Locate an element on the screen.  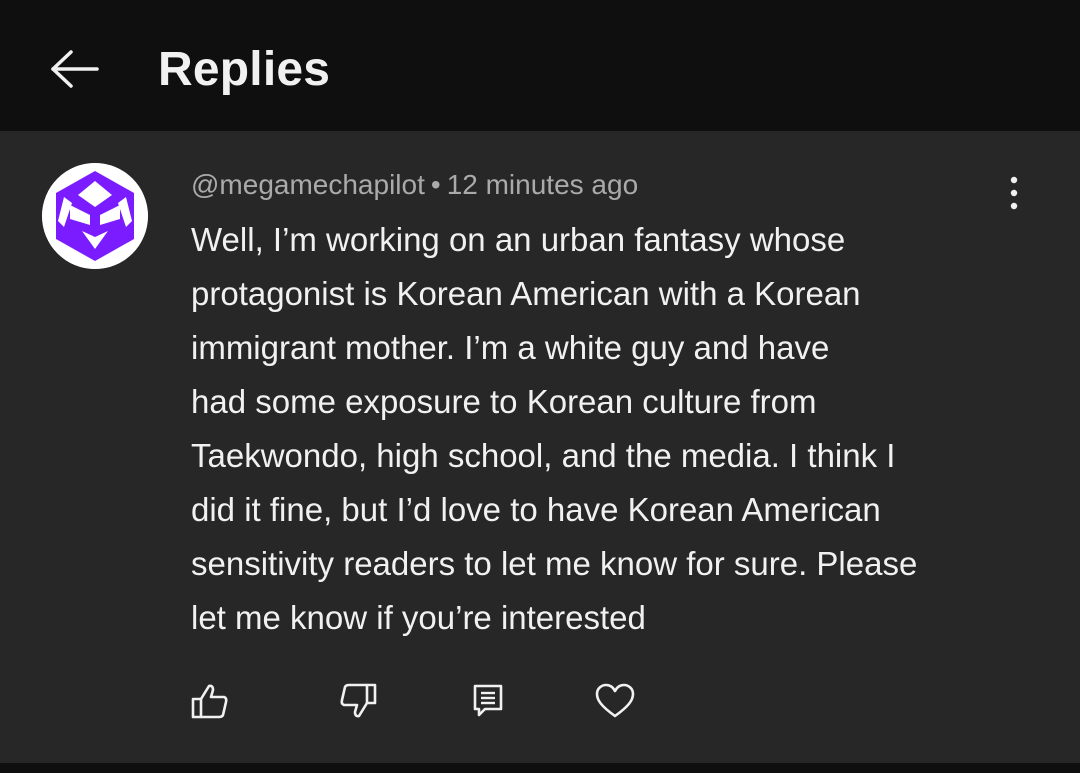
reply-icon is located at coordinates (488, 700).